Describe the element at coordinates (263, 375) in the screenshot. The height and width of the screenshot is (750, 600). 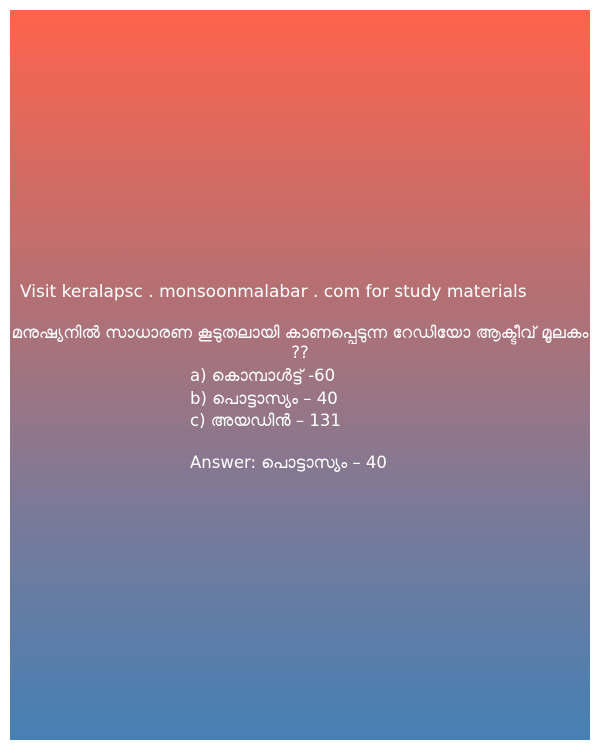
I see `option-a: a) കൊമ്പാൾട്ട് -60` at that location.